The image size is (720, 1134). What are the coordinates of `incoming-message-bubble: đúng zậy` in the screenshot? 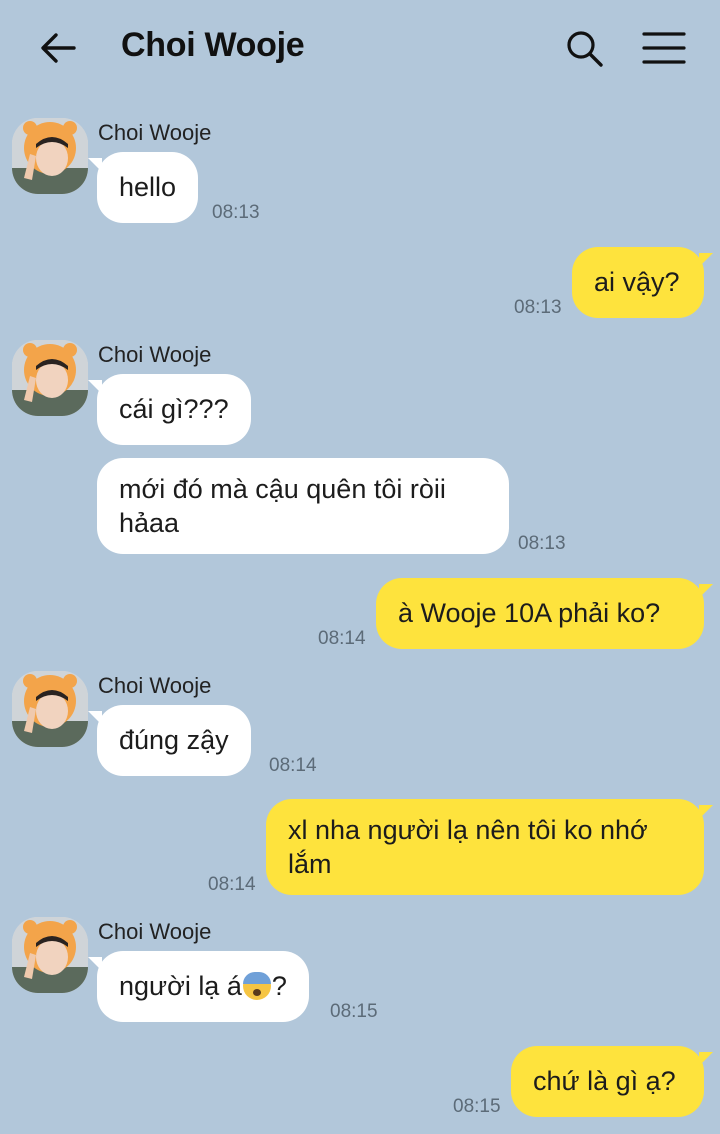 It's located at (169, 740).